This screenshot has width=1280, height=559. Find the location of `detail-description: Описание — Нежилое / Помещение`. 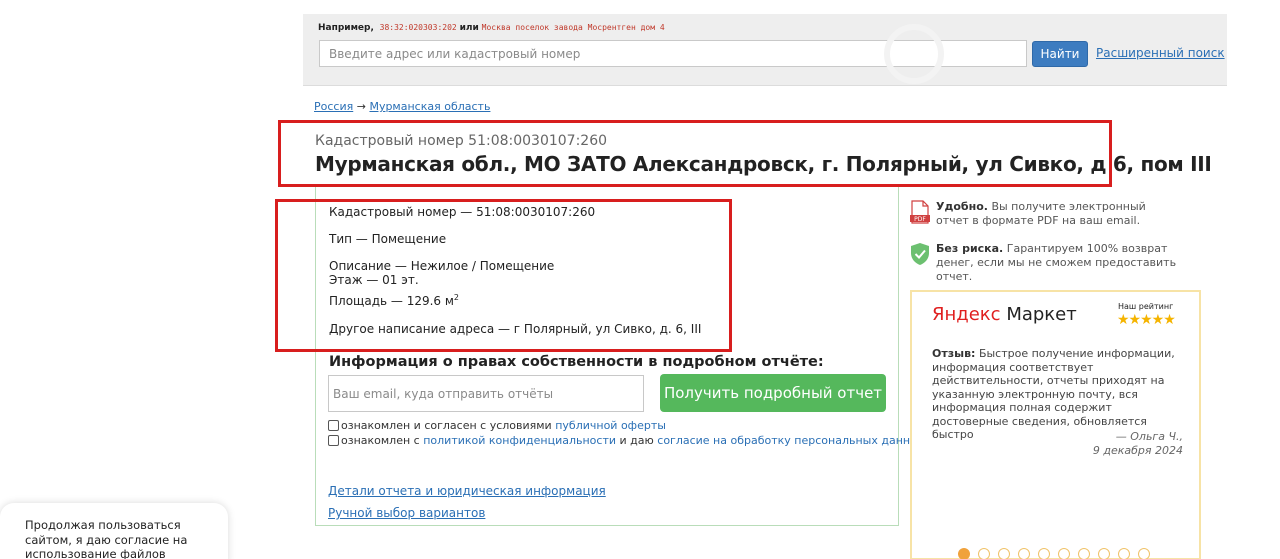

detail-description: Описание — Нежилое / Помещение is located at coordinates (442, 266).